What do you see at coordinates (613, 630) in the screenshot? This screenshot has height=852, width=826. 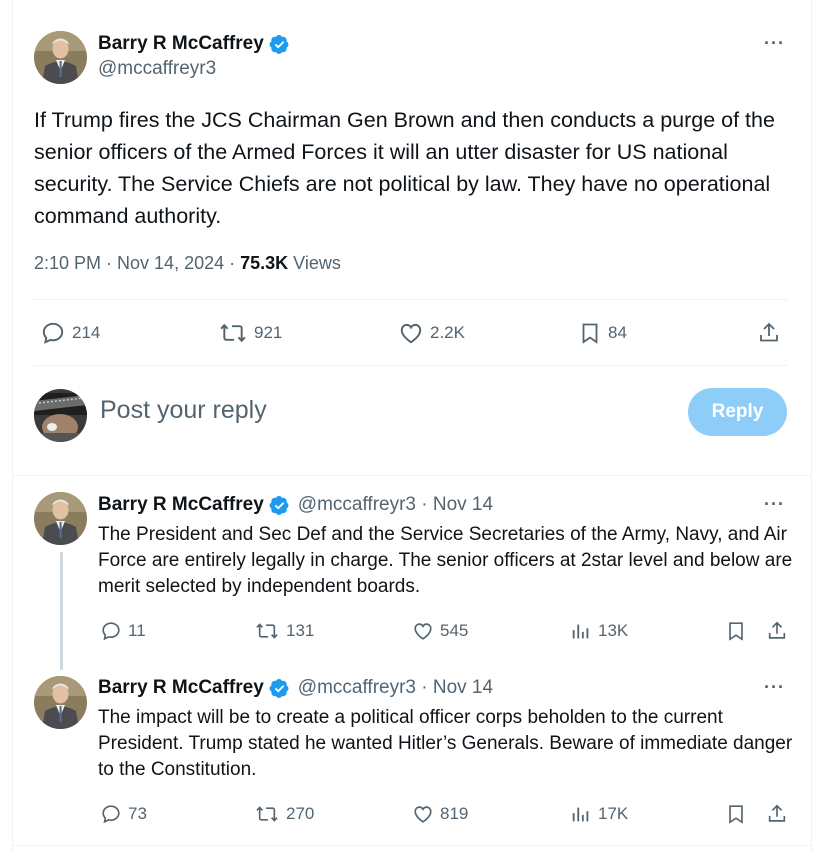 I see `views-count: 13K` at bounding box center [613, 630].